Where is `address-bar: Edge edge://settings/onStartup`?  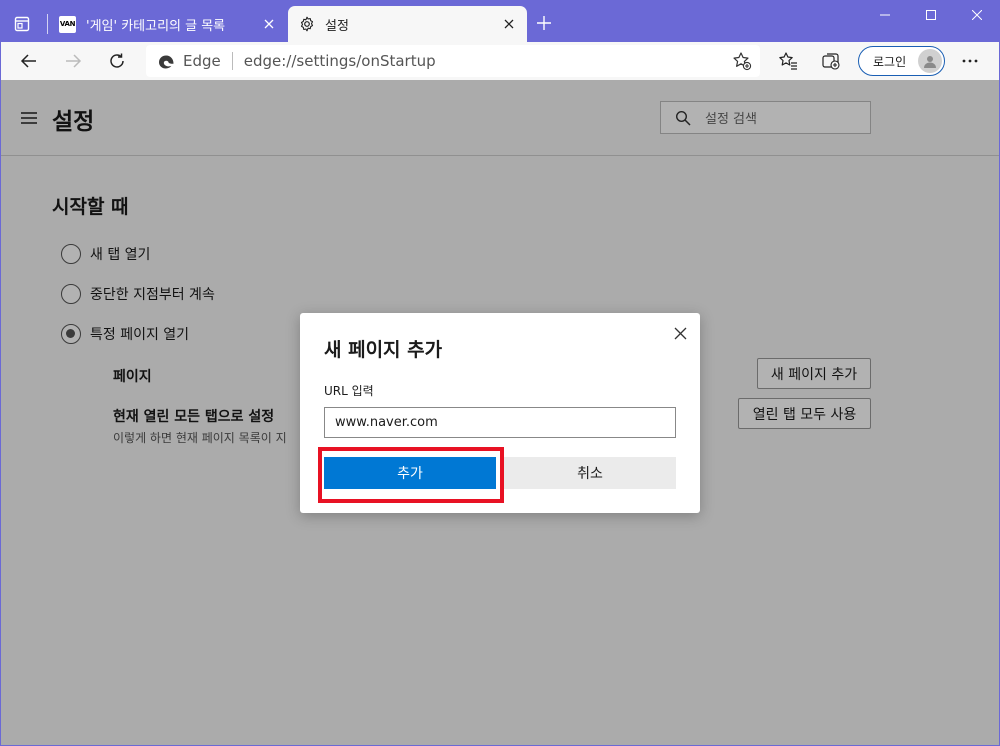 address-bar: Edge edge://settings/onStartup is located at coordinates (453, 61).